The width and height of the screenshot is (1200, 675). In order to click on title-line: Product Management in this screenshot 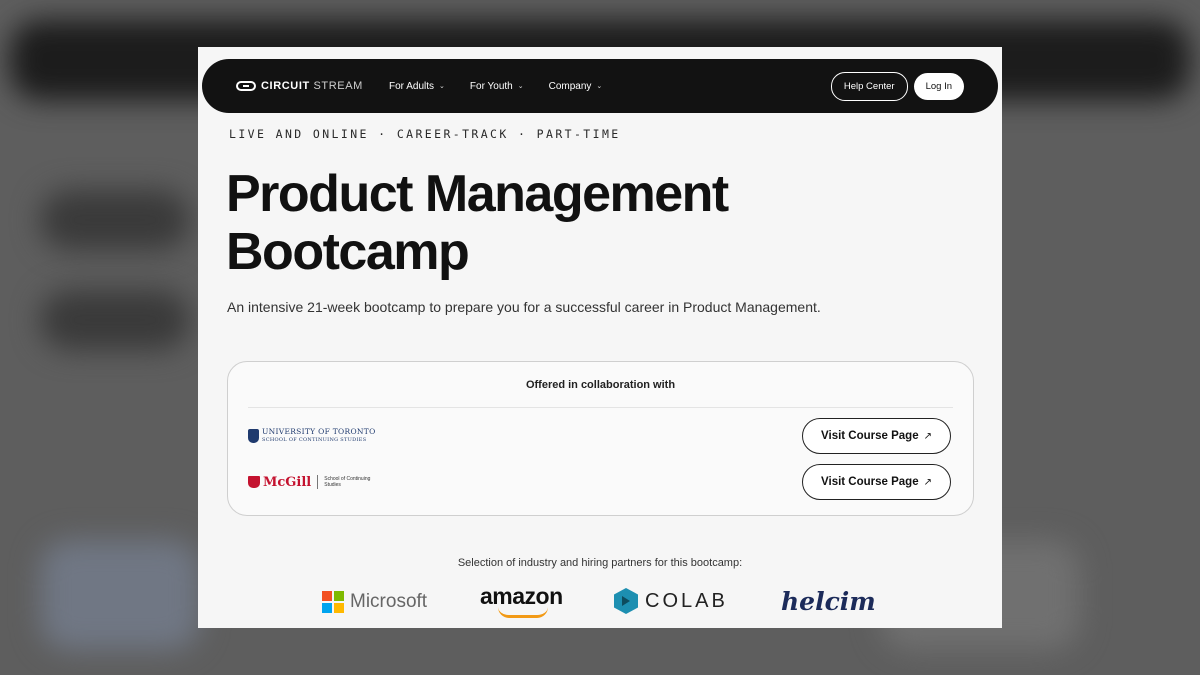, I will do `click(477, 194)`.